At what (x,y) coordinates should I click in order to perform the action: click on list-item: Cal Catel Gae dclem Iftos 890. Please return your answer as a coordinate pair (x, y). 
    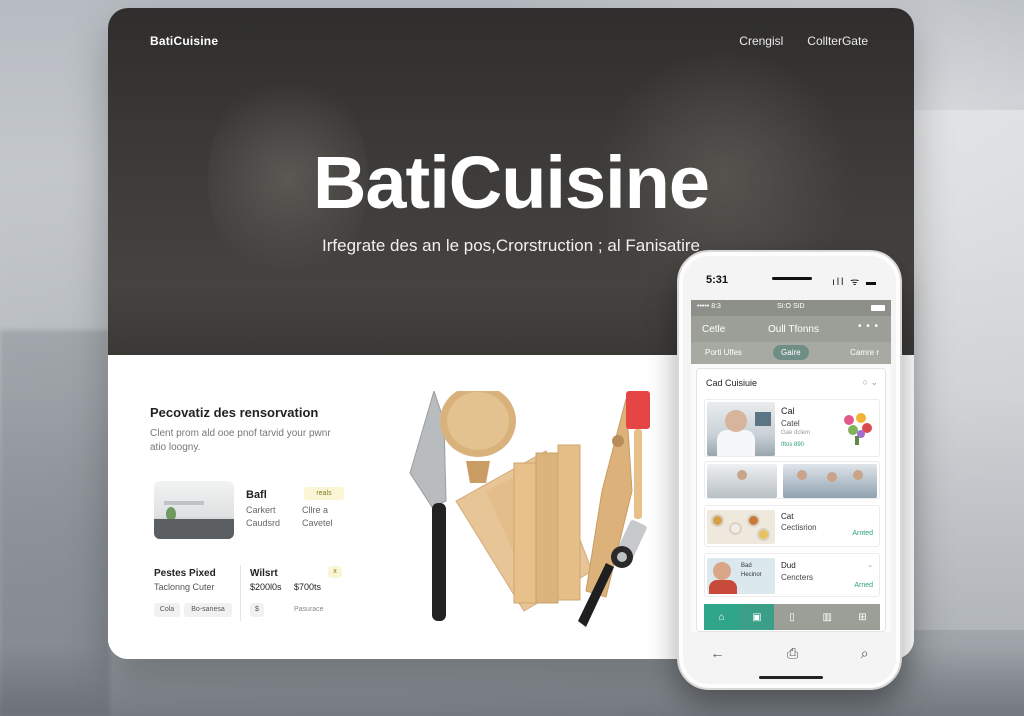
    Looking at the image, I should click on (792, 428).